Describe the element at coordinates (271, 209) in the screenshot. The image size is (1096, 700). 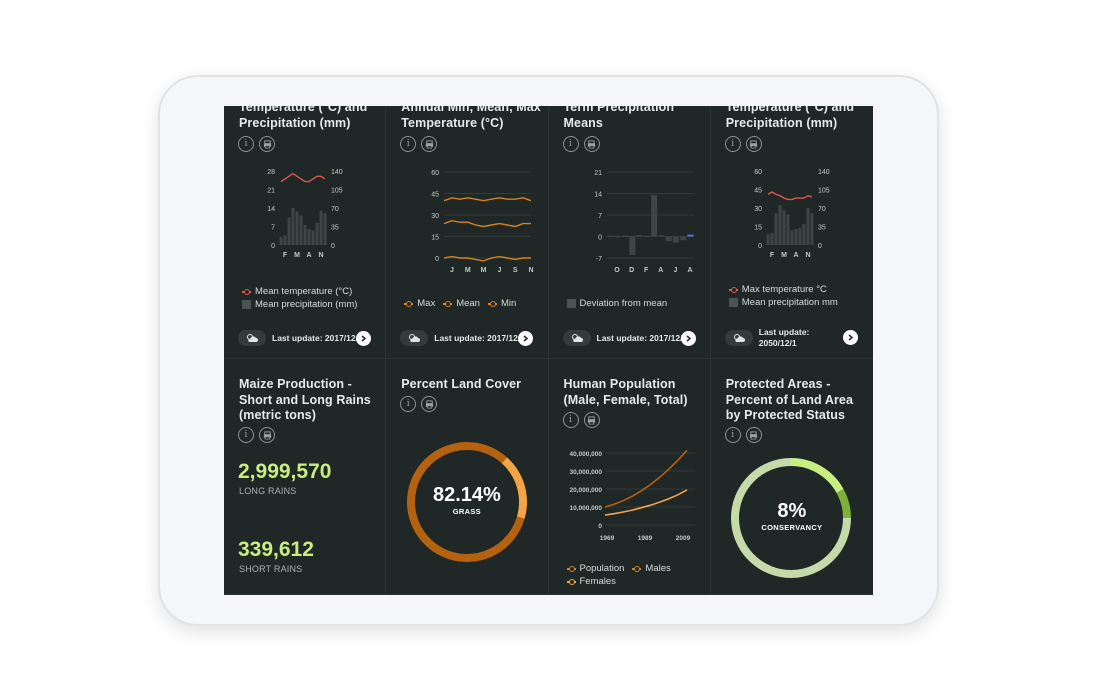
I see `y-tick-label: 14` at that location.